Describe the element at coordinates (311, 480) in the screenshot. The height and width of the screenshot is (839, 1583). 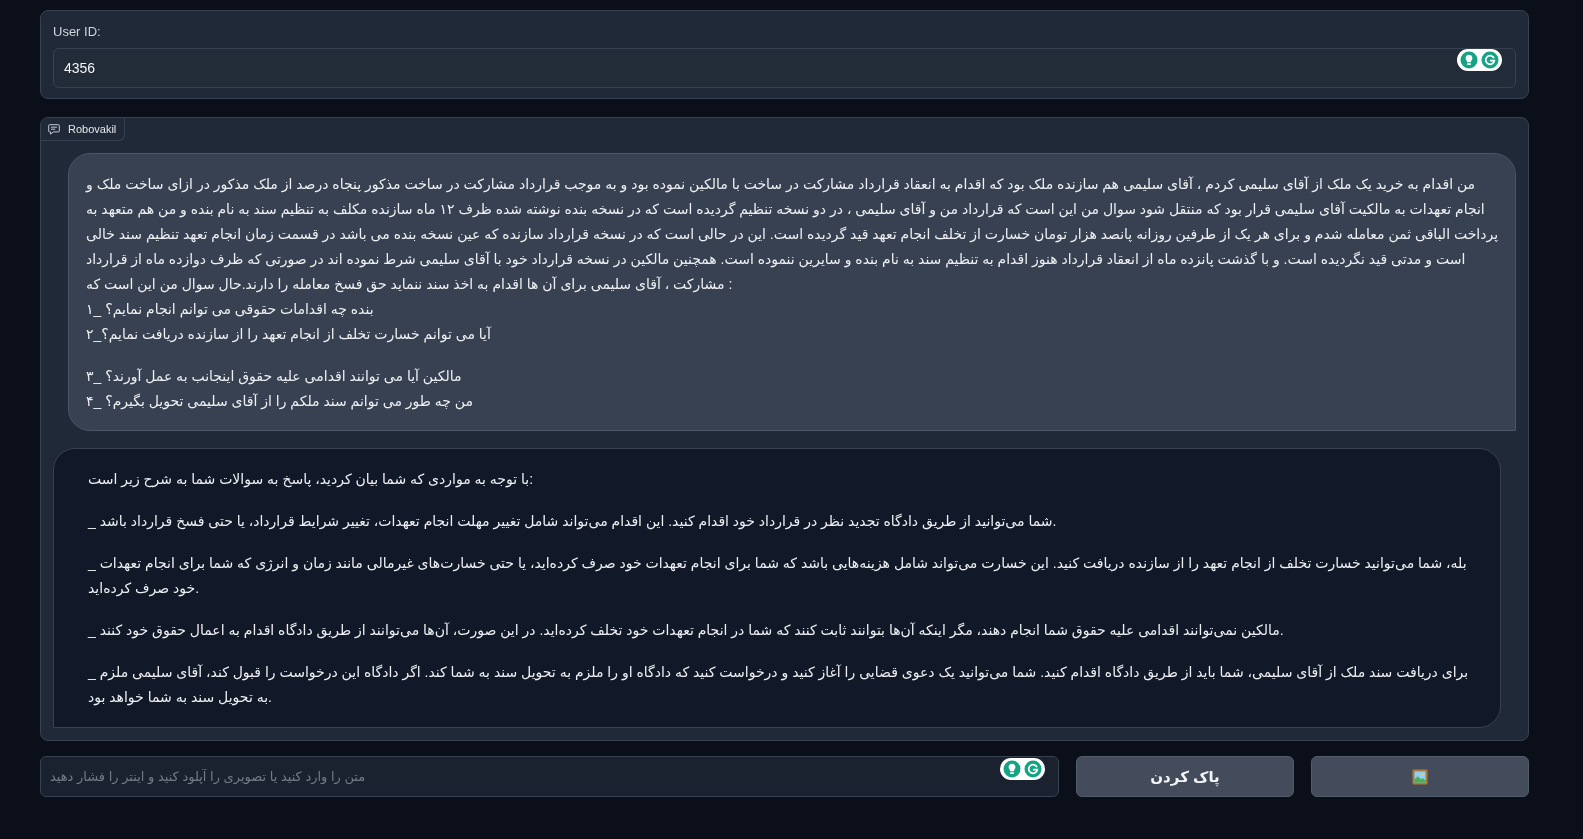
I see `message-text: با توجه به مواردی که شما بیان کردید، پاسخ به سوالات شما به شرح زیر است:` at that location.